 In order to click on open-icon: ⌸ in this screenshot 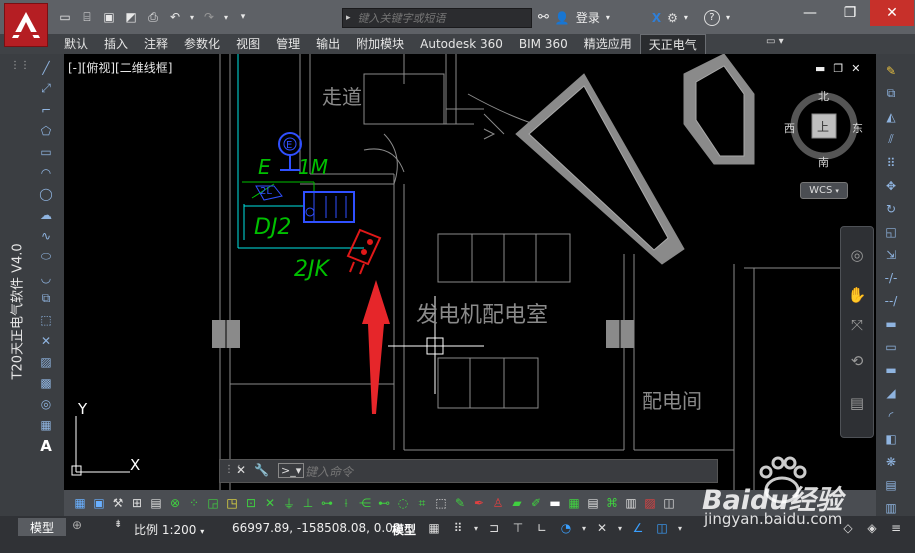, I will do `click(87, 17)`.